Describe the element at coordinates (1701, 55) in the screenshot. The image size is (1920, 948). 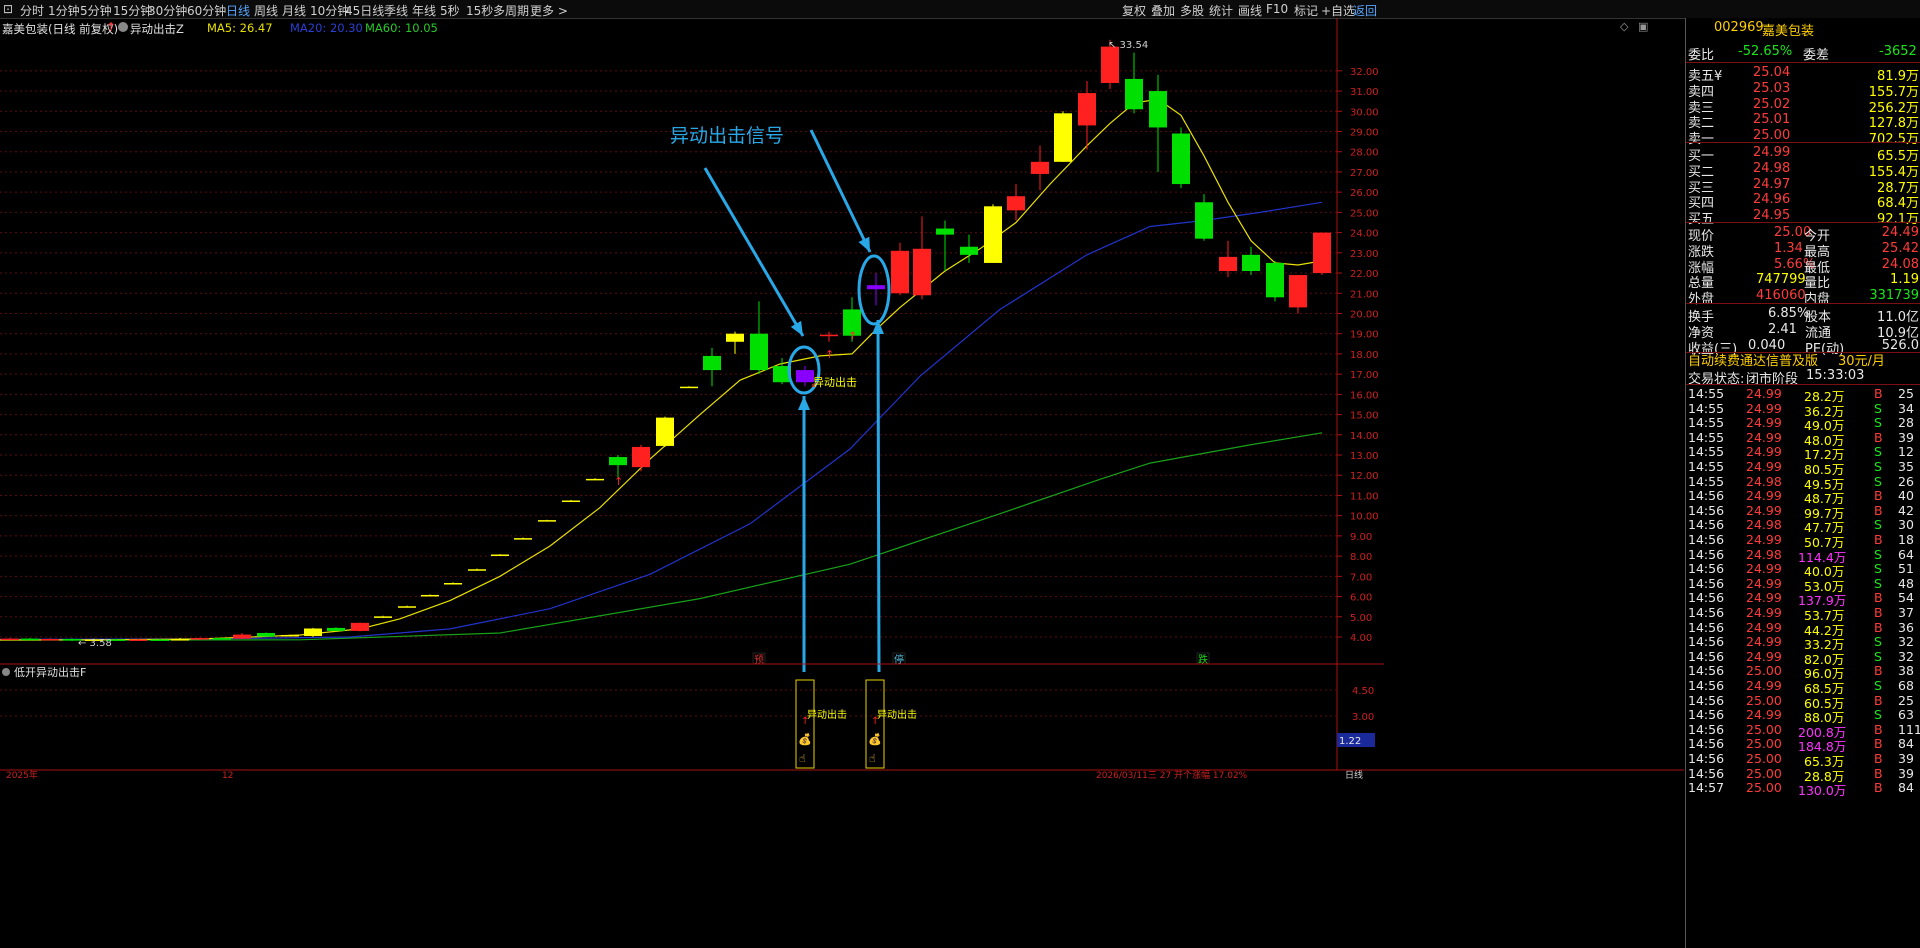
I see `weibi-label: 委比` at that location.